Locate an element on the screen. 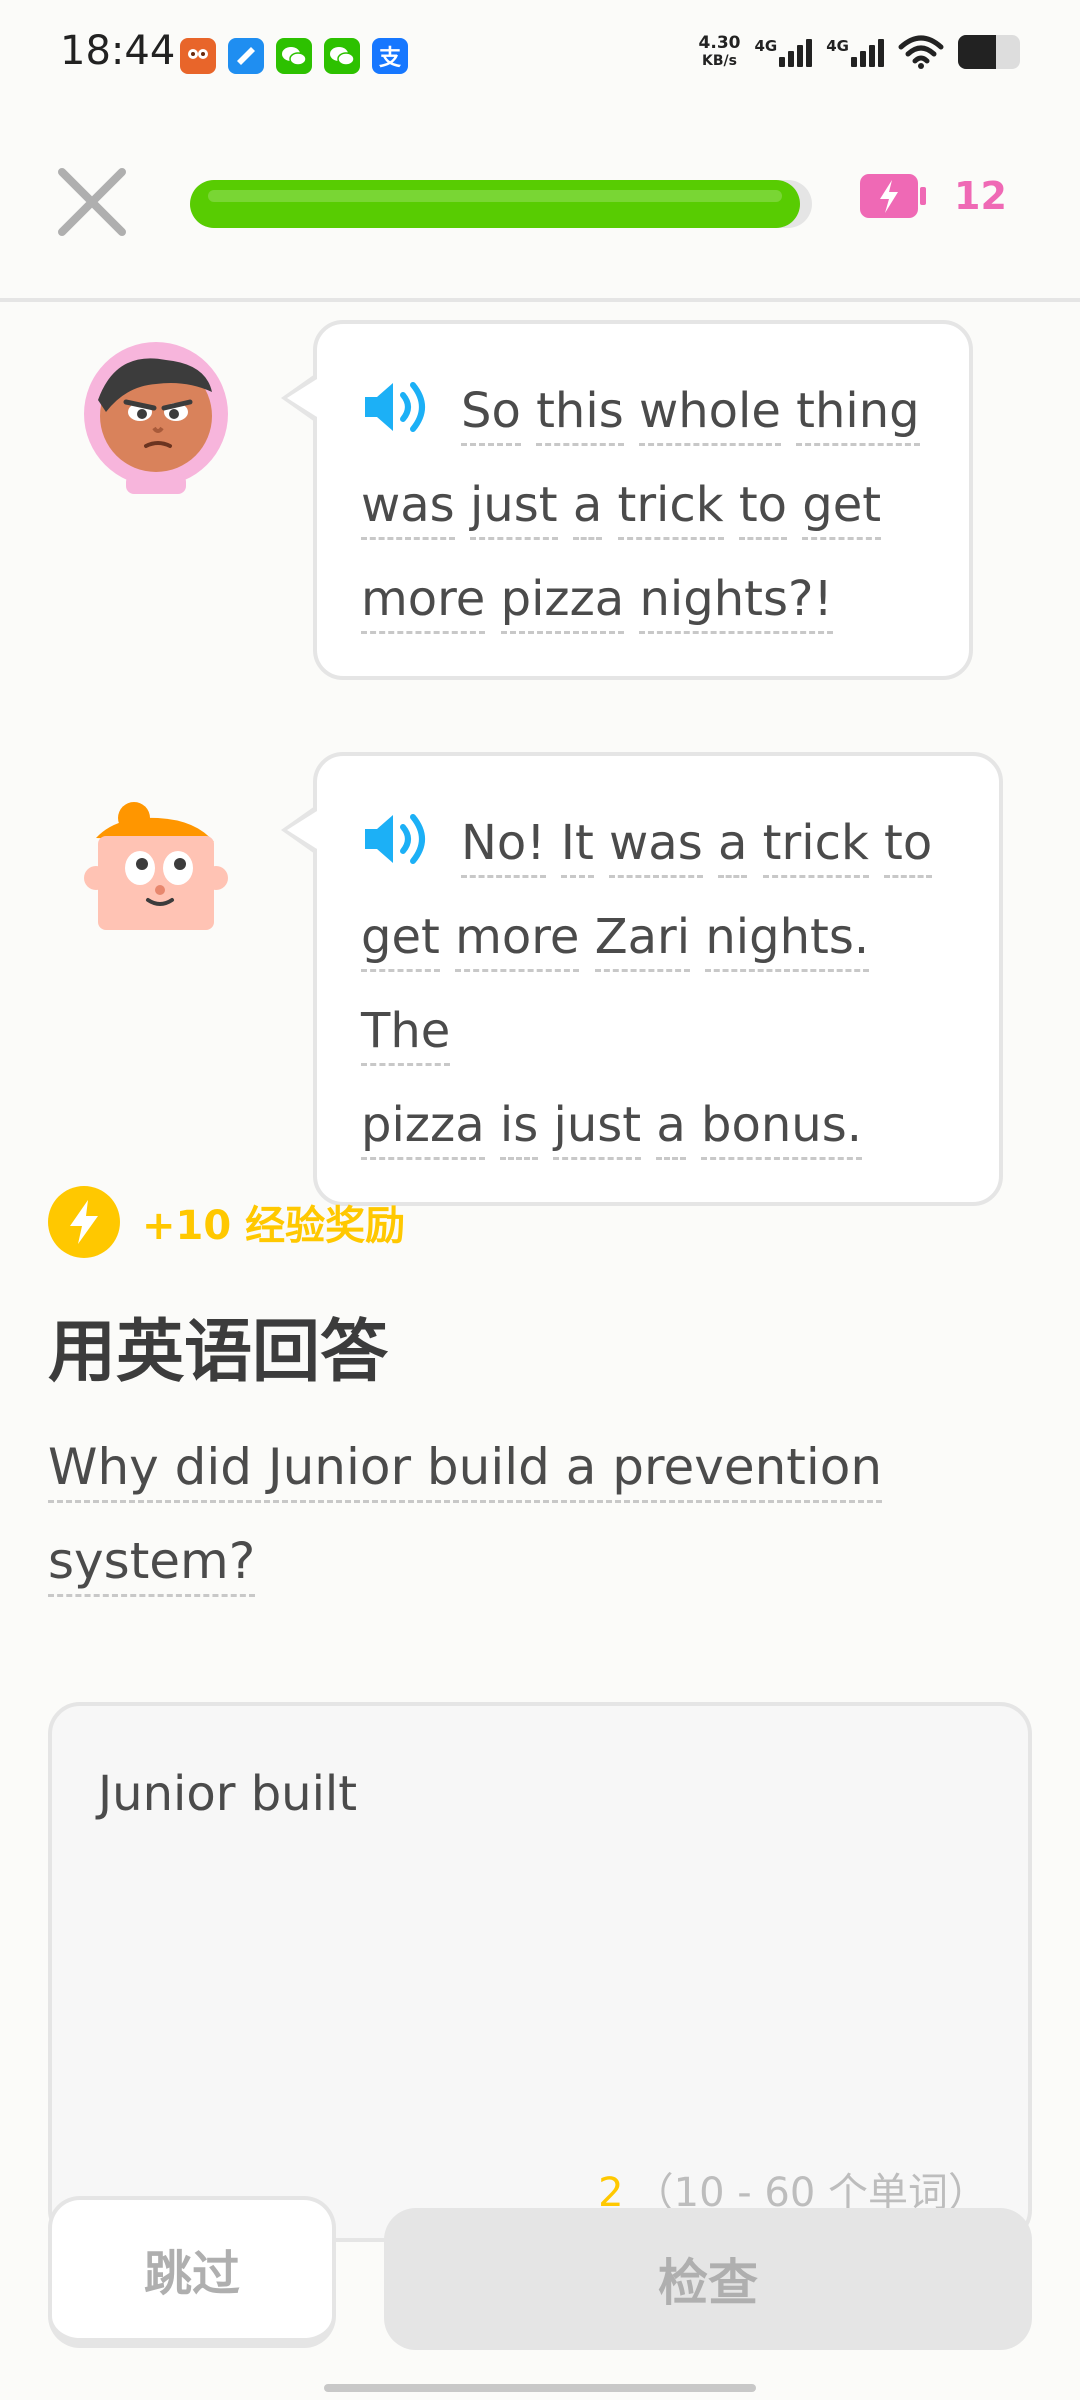  header-divider is located at coordinates (540, 300).